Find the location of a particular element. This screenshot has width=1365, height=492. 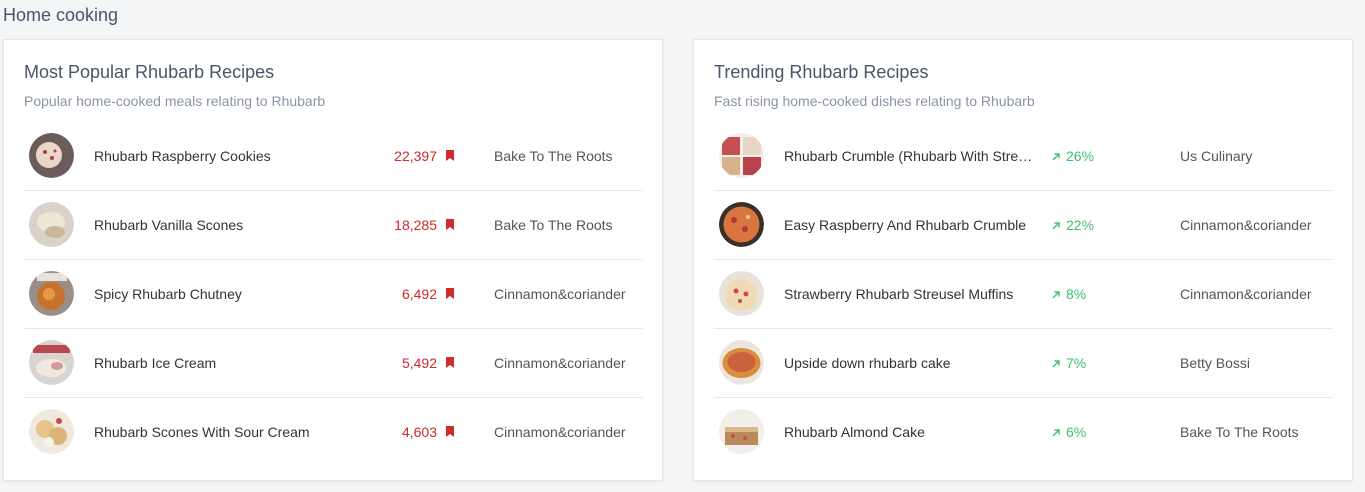

bookmark-count: 4,603 is located at coordinates (419, 432).